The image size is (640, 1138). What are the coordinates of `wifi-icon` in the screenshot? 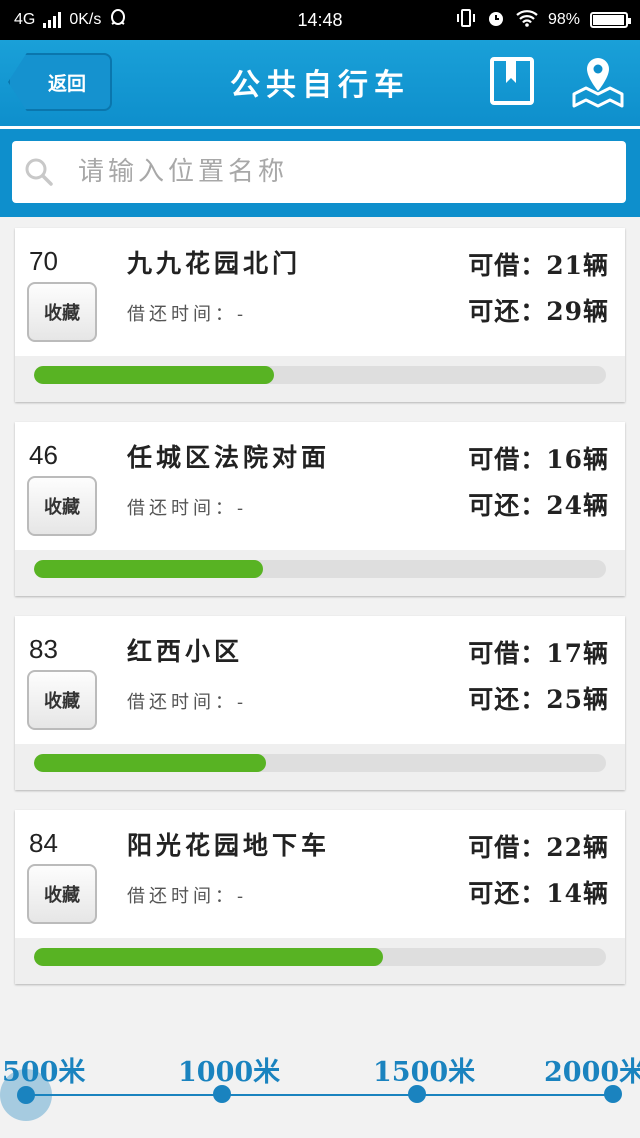 It's located at (527, 20).